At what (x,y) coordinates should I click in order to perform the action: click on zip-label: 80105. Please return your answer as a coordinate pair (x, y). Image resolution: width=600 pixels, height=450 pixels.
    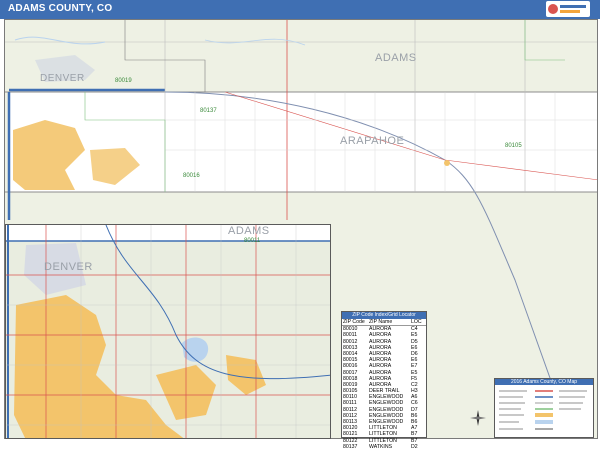
    Looking at the image, I should click on (513, 146).